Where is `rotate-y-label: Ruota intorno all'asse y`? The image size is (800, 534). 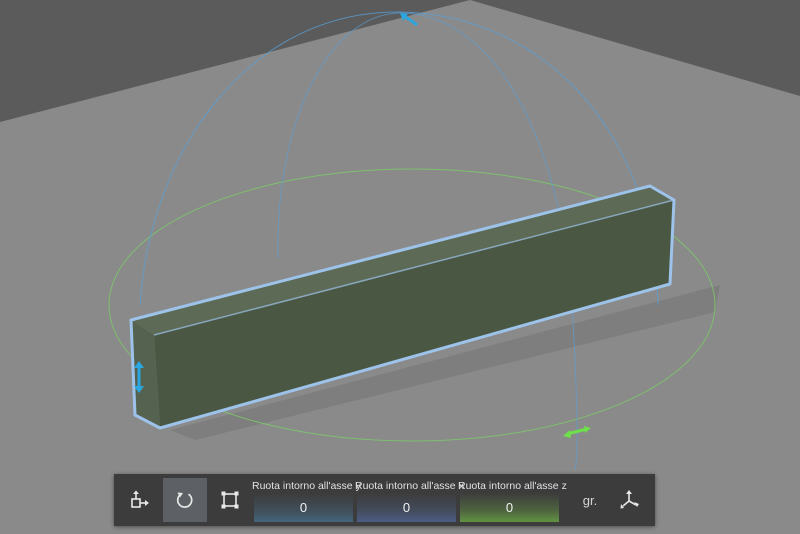 rotate-y-label: Ruota intorno all'asse y is located at coordinates (306, 486).